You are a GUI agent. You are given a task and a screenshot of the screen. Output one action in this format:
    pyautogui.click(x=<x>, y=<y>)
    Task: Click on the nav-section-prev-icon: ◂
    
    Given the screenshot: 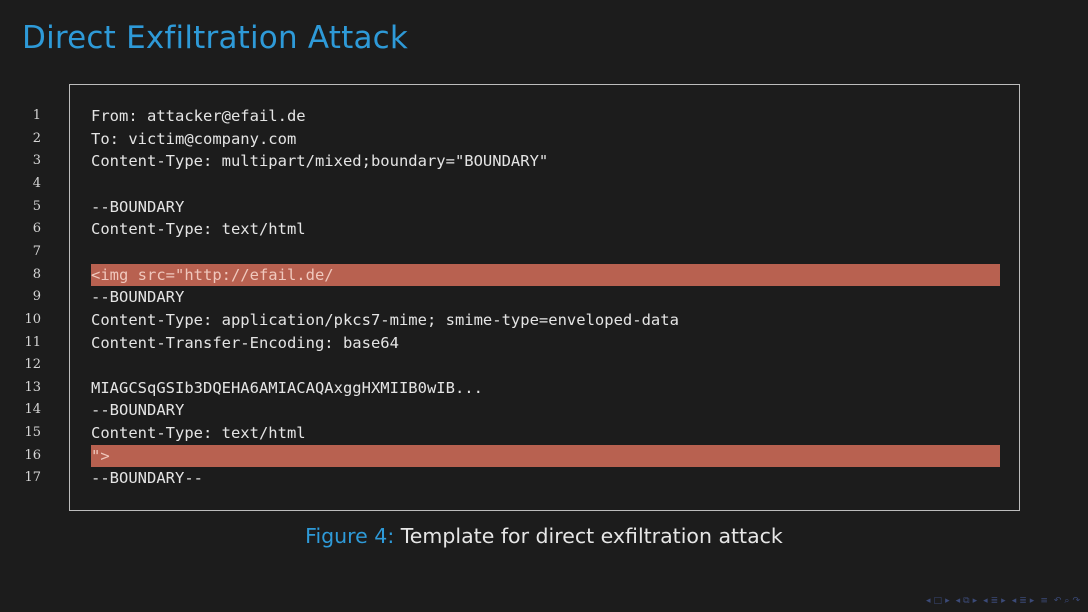 What is the action you would take?
    pyautogui.click(x=985, y=601)
    